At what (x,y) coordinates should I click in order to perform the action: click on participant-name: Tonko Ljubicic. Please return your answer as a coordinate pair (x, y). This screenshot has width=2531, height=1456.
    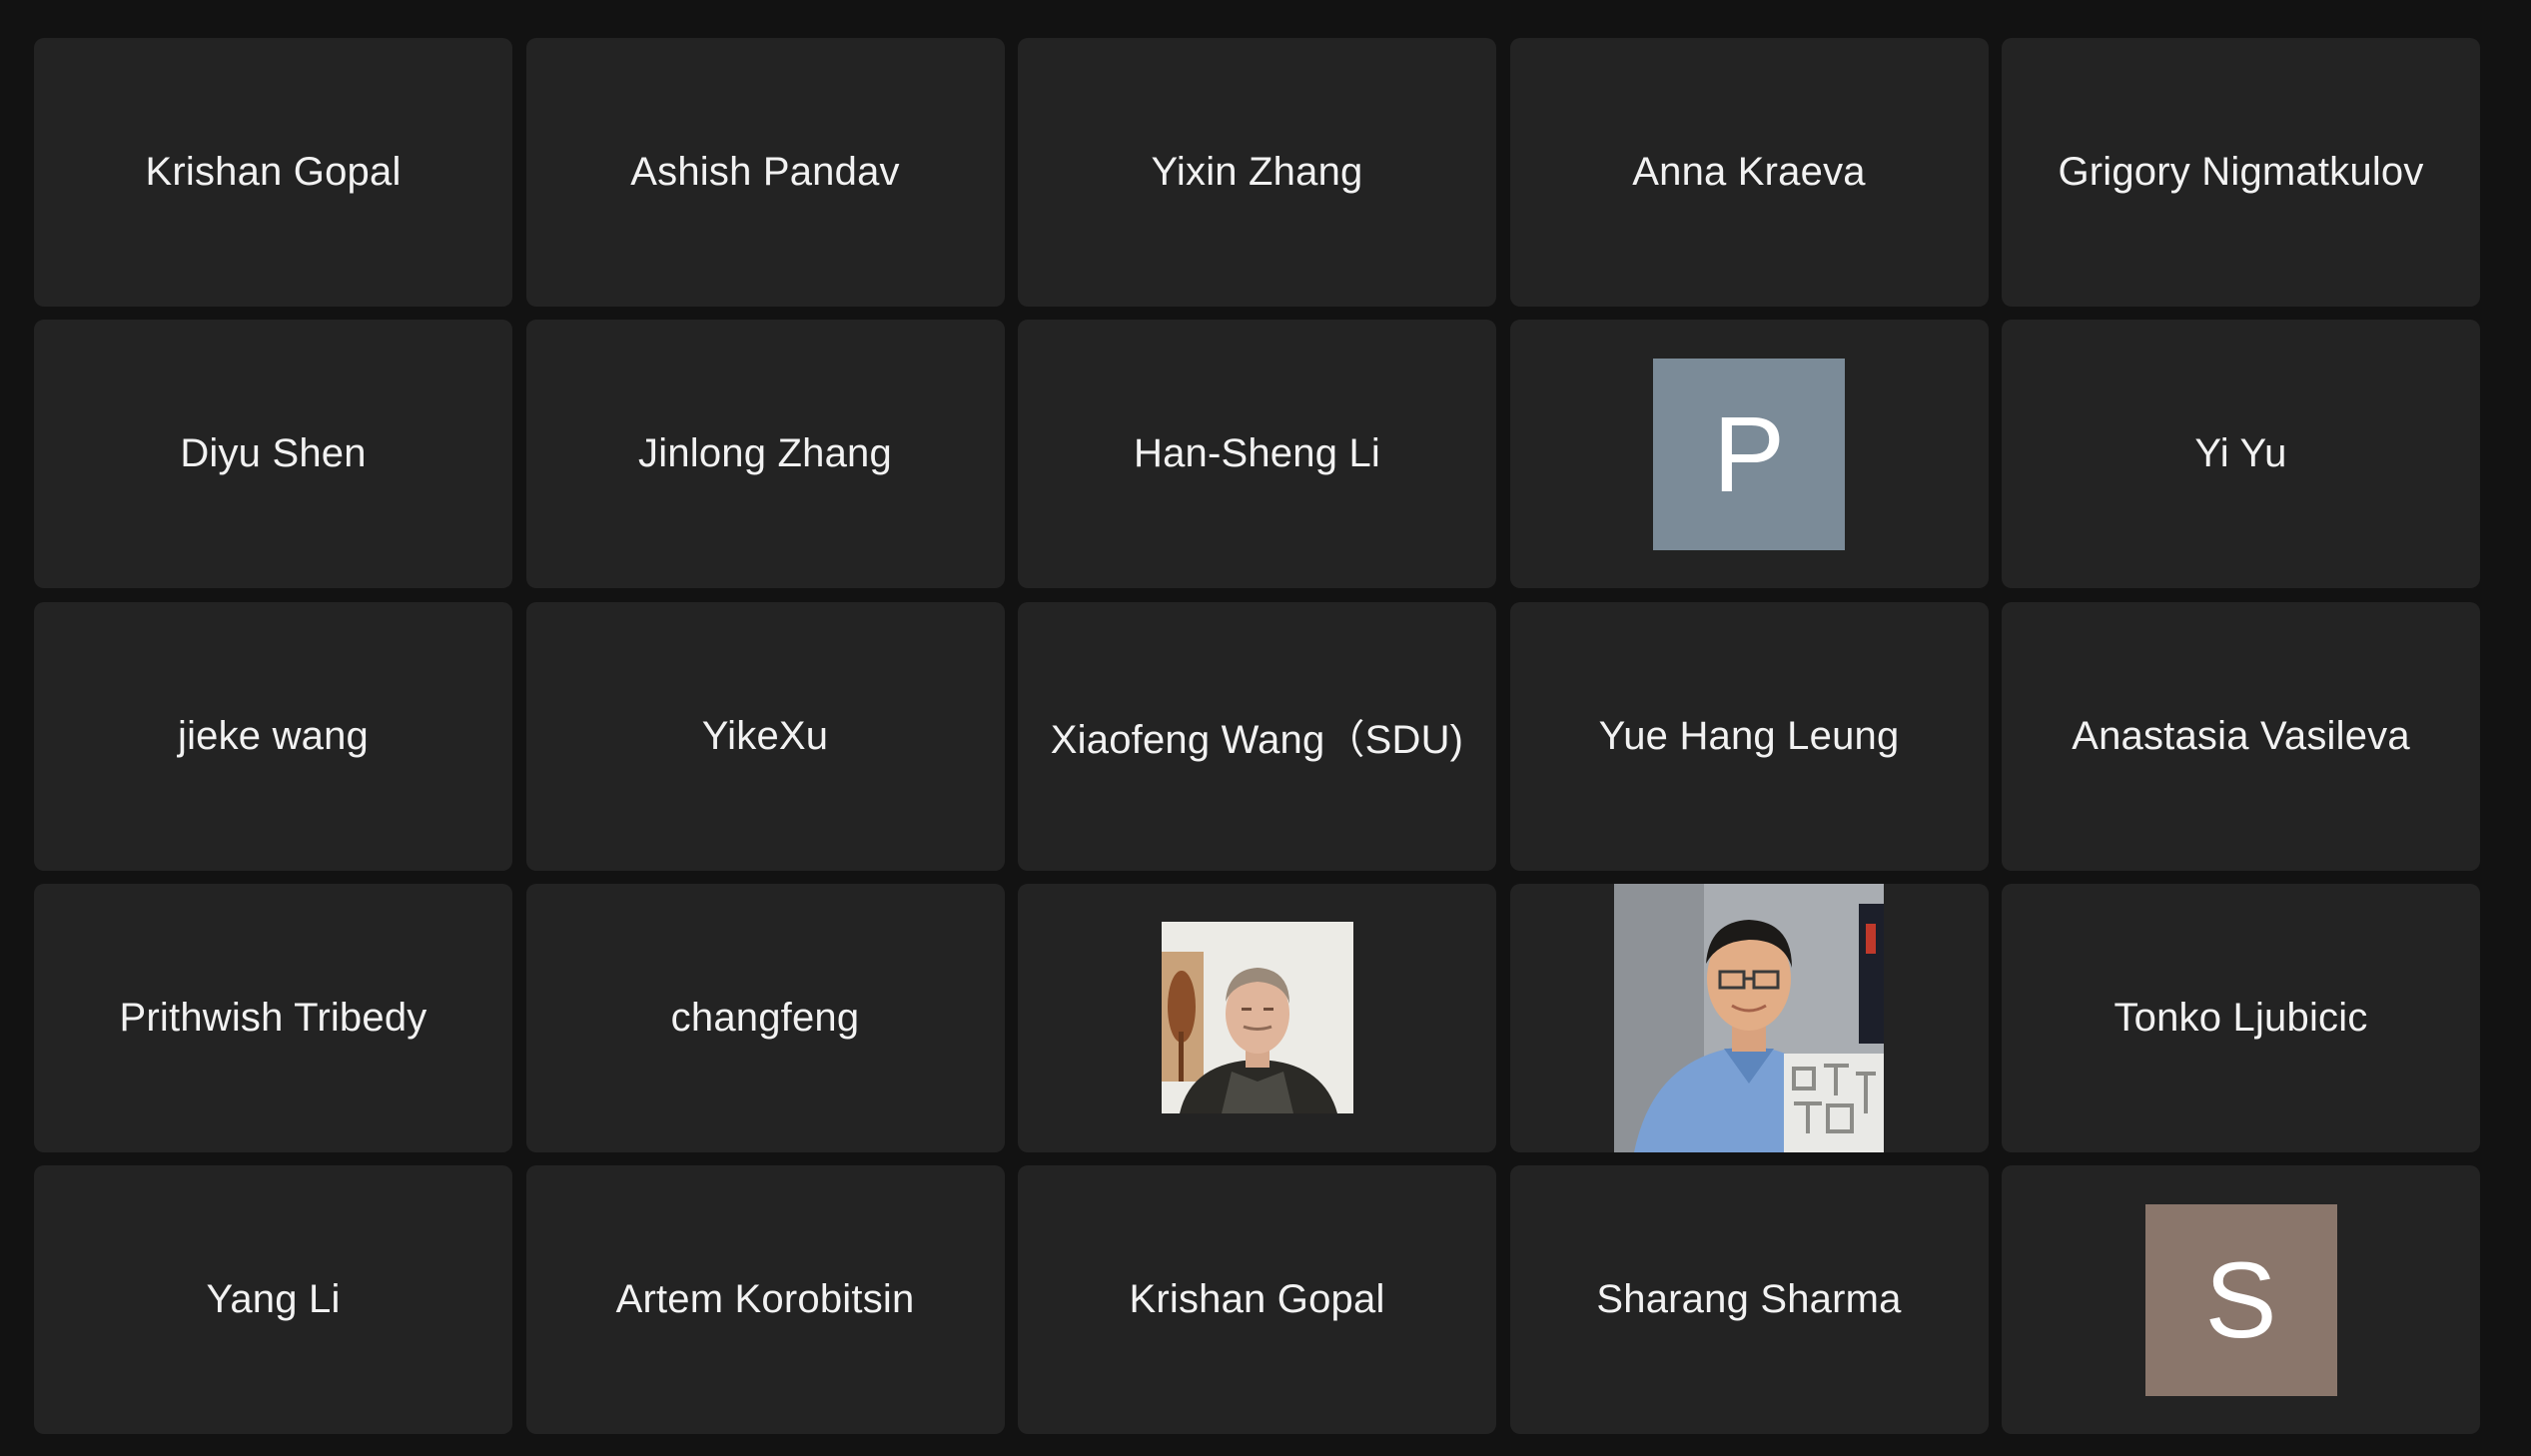
    Looking at the image, I should click on (2240, 1017).